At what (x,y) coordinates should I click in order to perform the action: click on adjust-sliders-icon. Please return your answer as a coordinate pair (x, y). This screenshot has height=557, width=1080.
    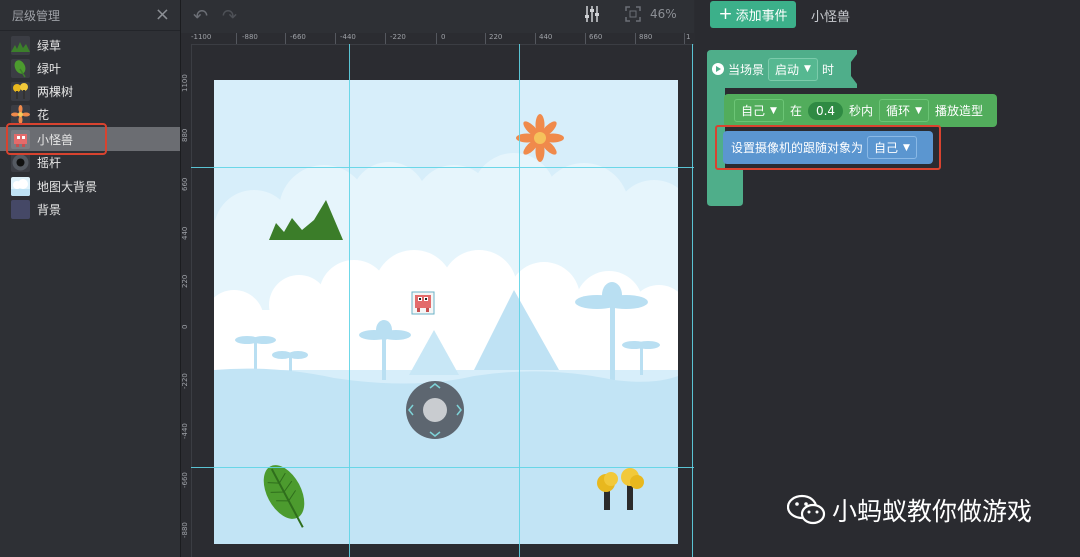
    Looking at the image, I should click on (592, 16).